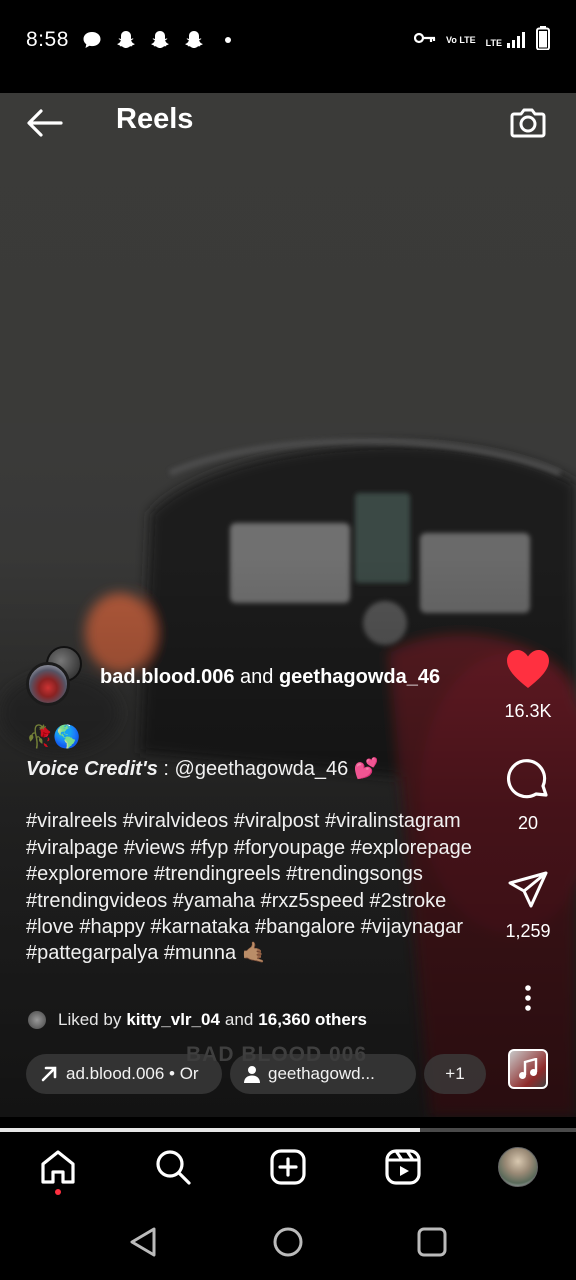 This screenshot has width=576, height=1280. I want to click on android-recents-button, so click(432, 1242).